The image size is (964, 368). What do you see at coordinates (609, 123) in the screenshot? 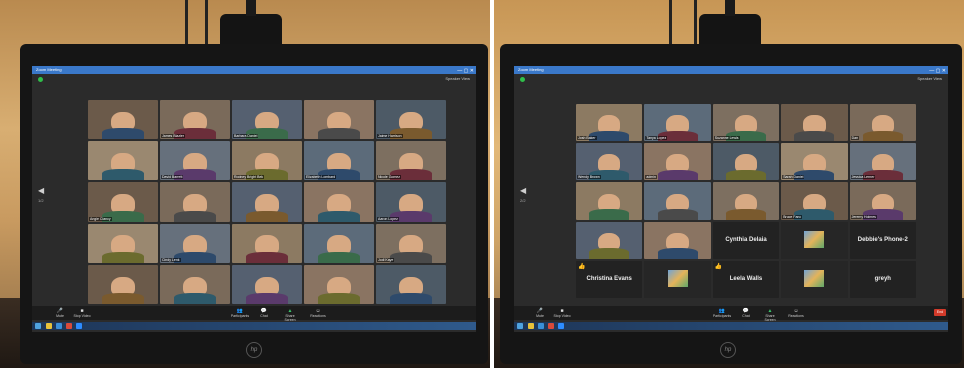
I see `participant-video-tile: Josh Baker` at bounding box center [609, 123].